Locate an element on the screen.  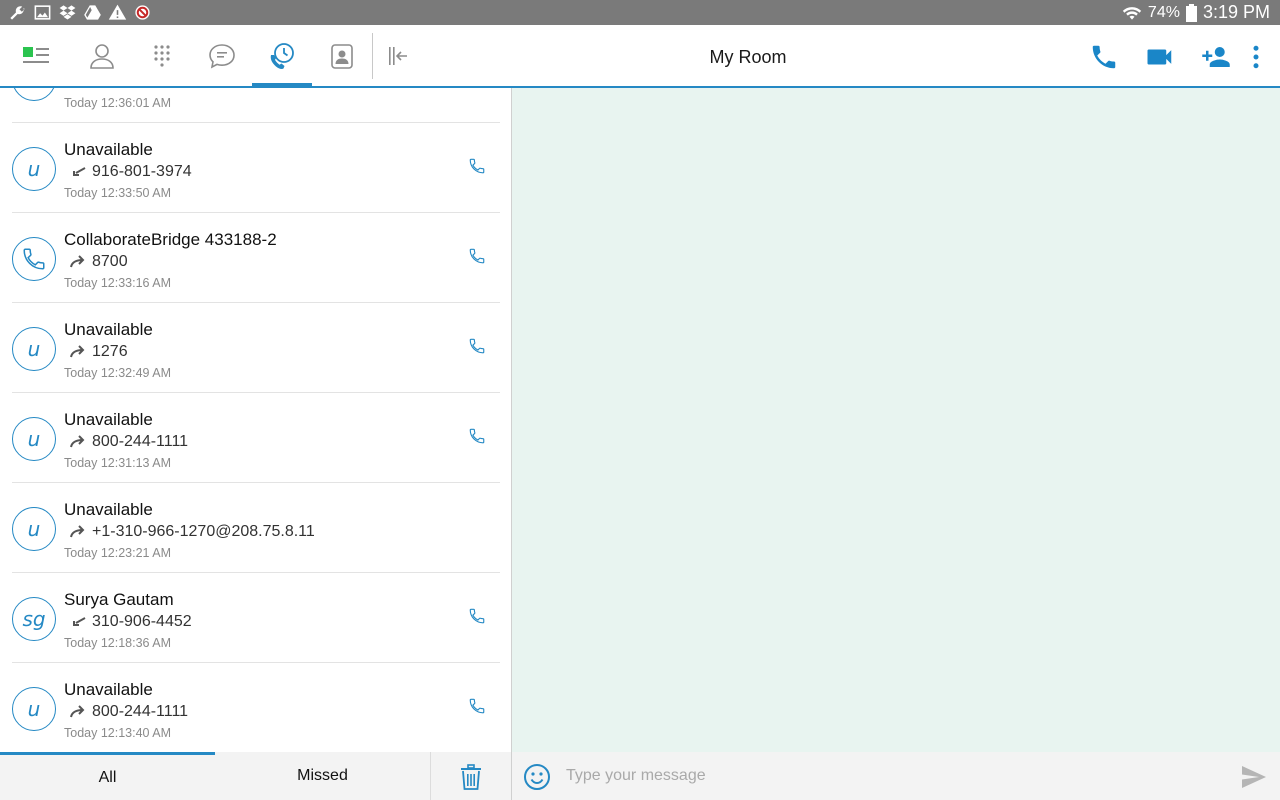
overflow-menu-button is located at coordinates (1256, 57).